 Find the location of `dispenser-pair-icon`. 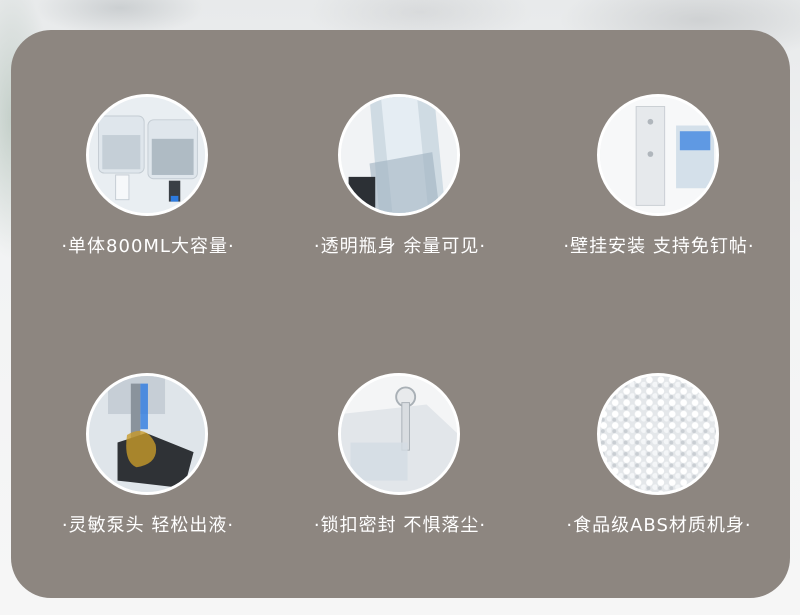

dispenser-pair-icon is located at coordinates (147, 155).